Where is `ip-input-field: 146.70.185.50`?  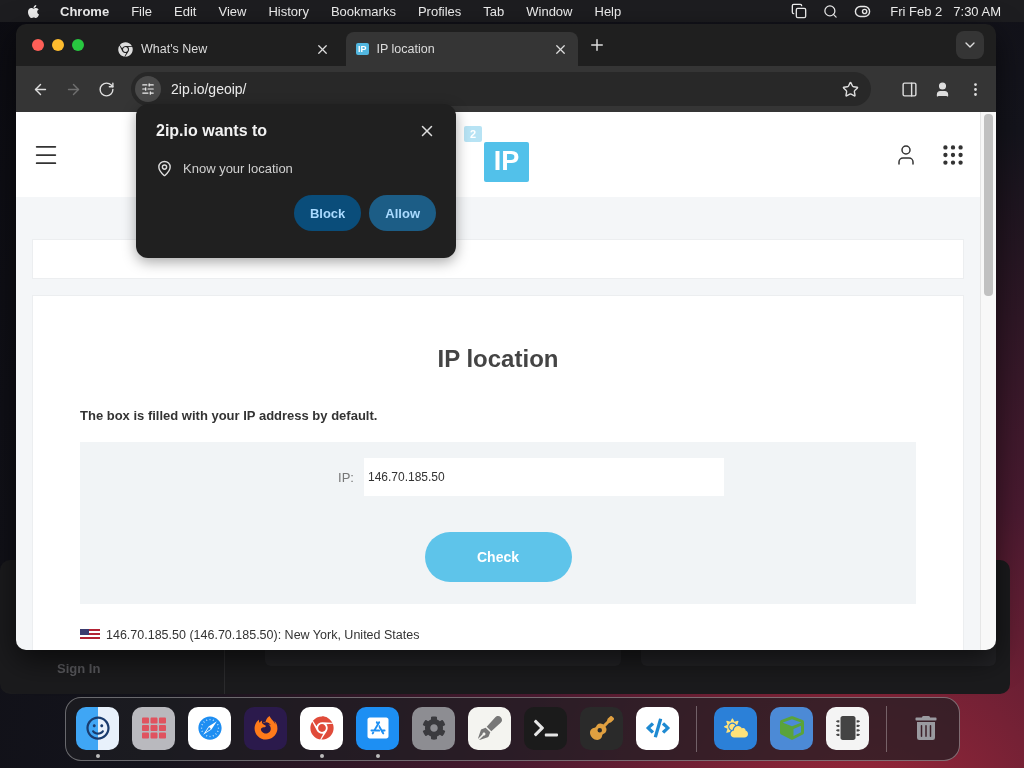 ip-input-field: 146.70.185.50 is located at coordinates (543, 477).